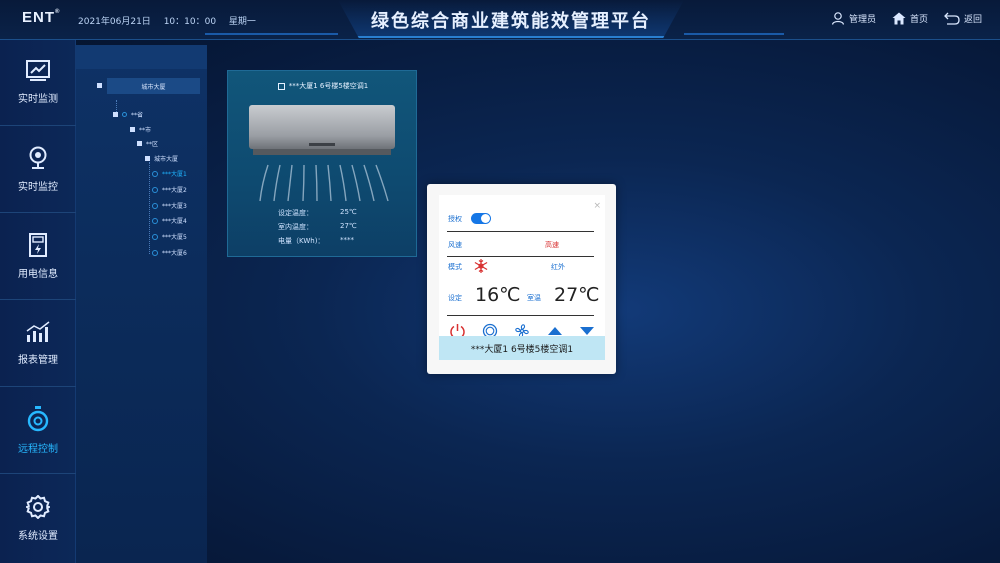 This screenshot has width=1000, height=563. What do you see at coordinates (38, 99) in the screenshot?
I see `sidebar-item-label: 实时监测` at bounding box center [38, 99].